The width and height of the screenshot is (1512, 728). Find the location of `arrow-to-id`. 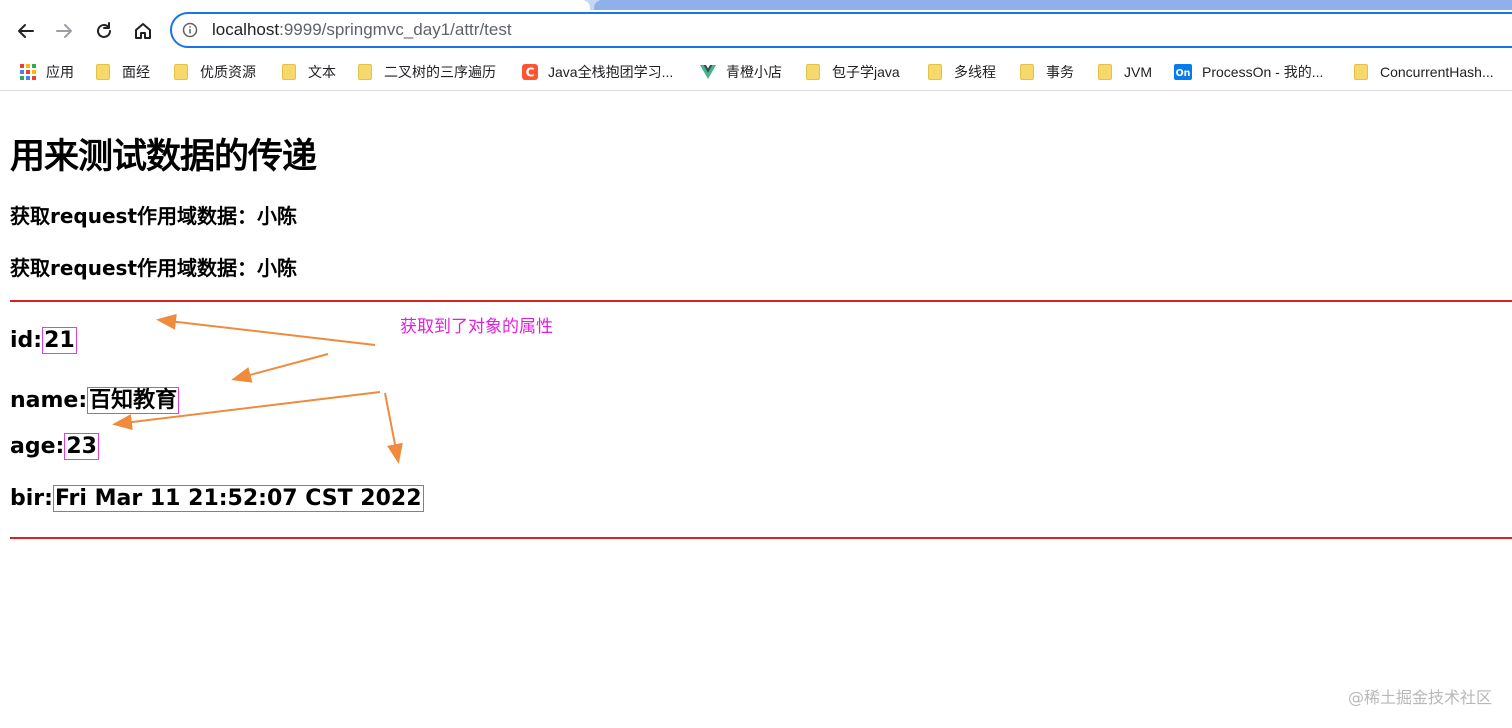

arrow-to-id is located at coordinates (266, 329).